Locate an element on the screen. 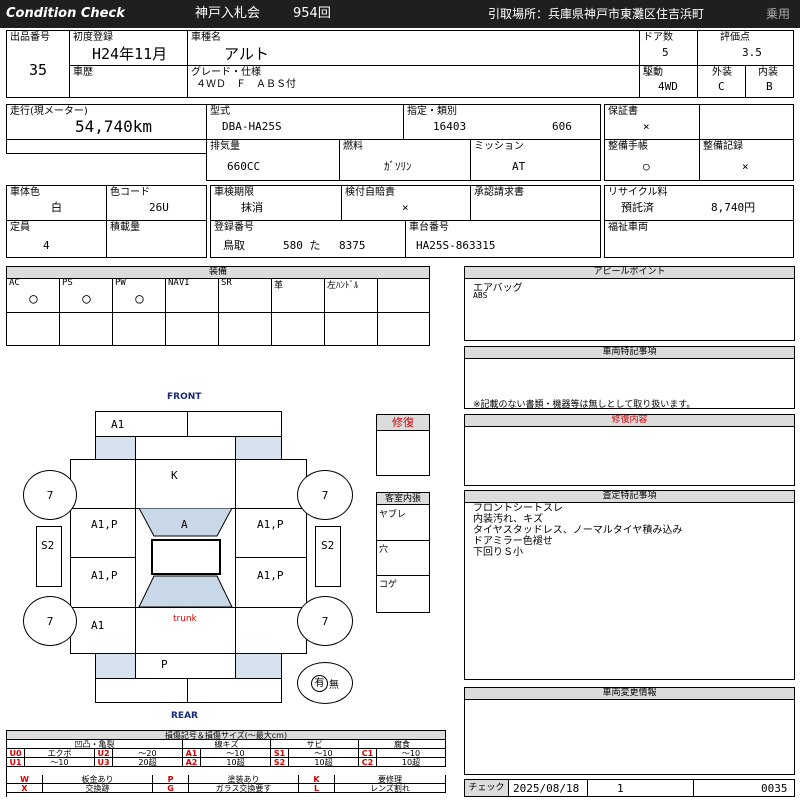 Image resolution: width=800 pixels, height=800 pixels. warranty: × is located at coordinates (646, 126).